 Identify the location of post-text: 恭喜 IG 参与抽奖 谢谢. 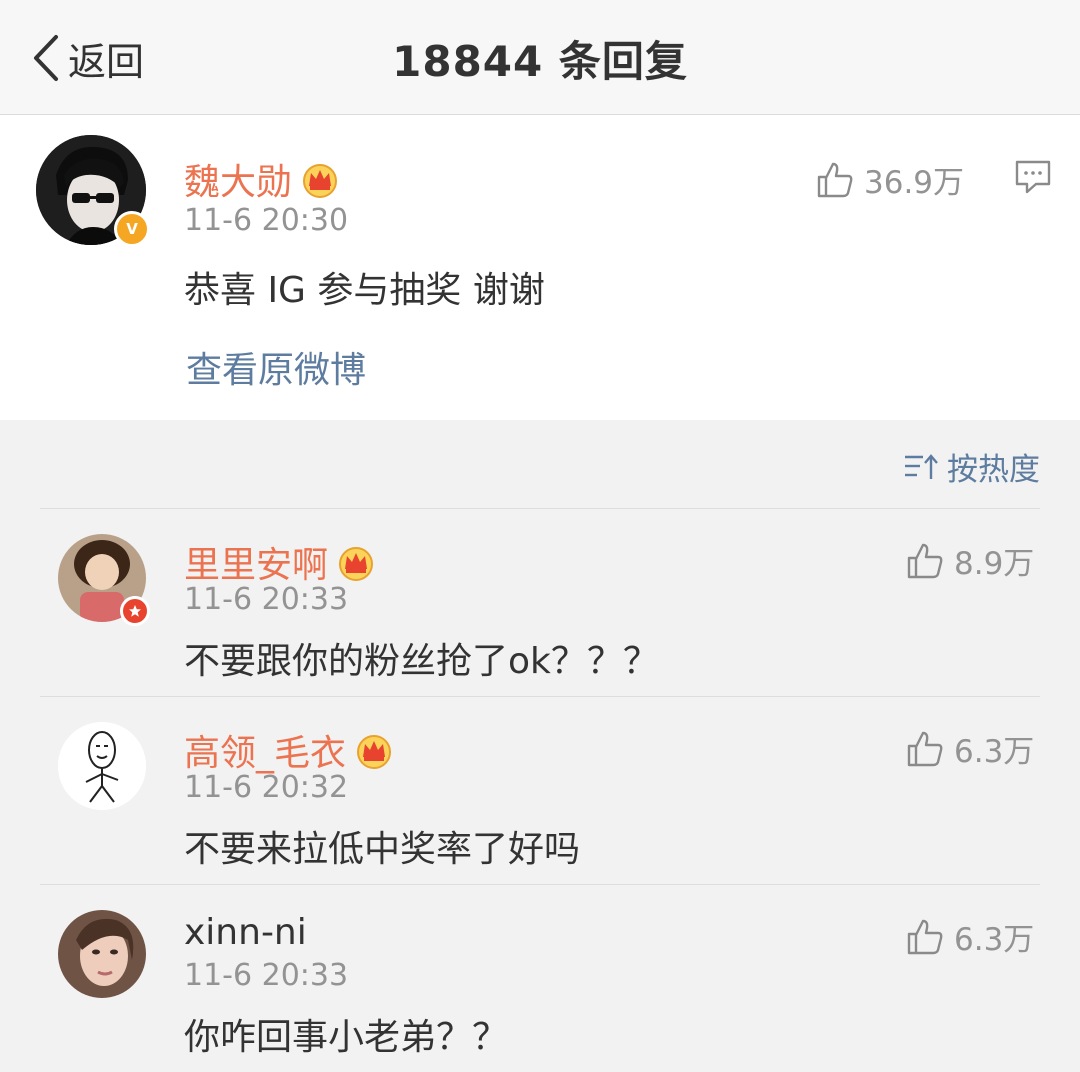
(364, 290).